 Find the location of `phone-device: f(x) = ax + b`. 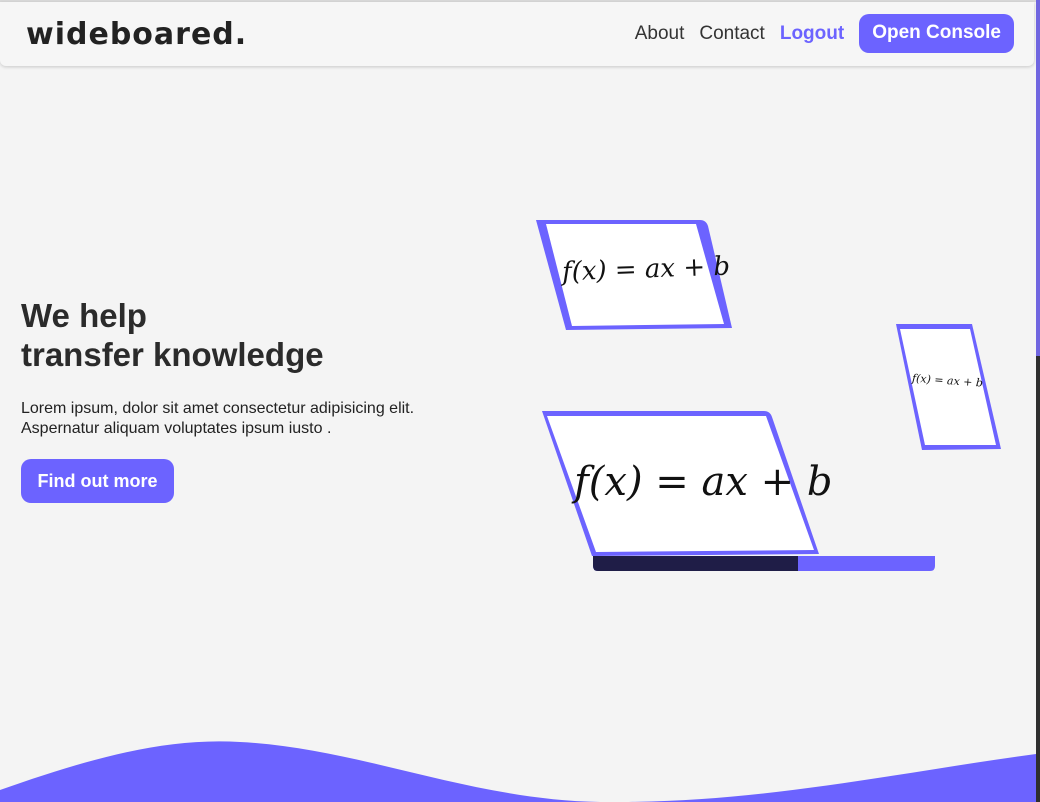

phone-device: f(x) = ax + b is located at coordinates (948, 387).